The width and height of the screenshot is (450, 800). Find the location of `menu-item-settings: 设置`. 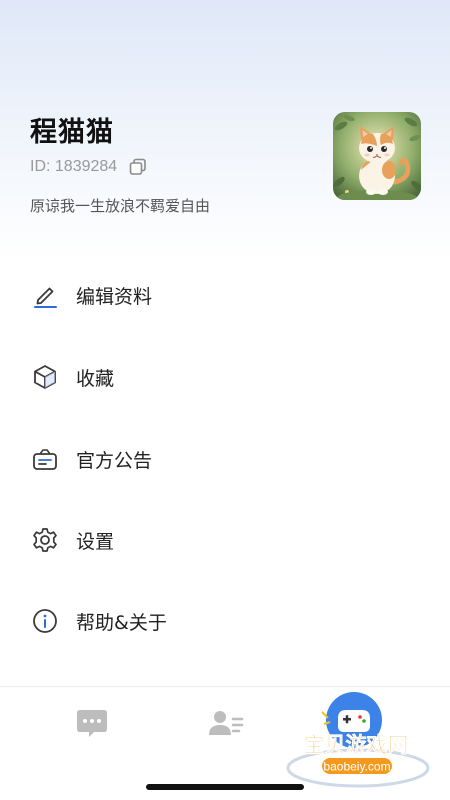

menu-item-settings: 设置 is located at coordinates (225, 540).